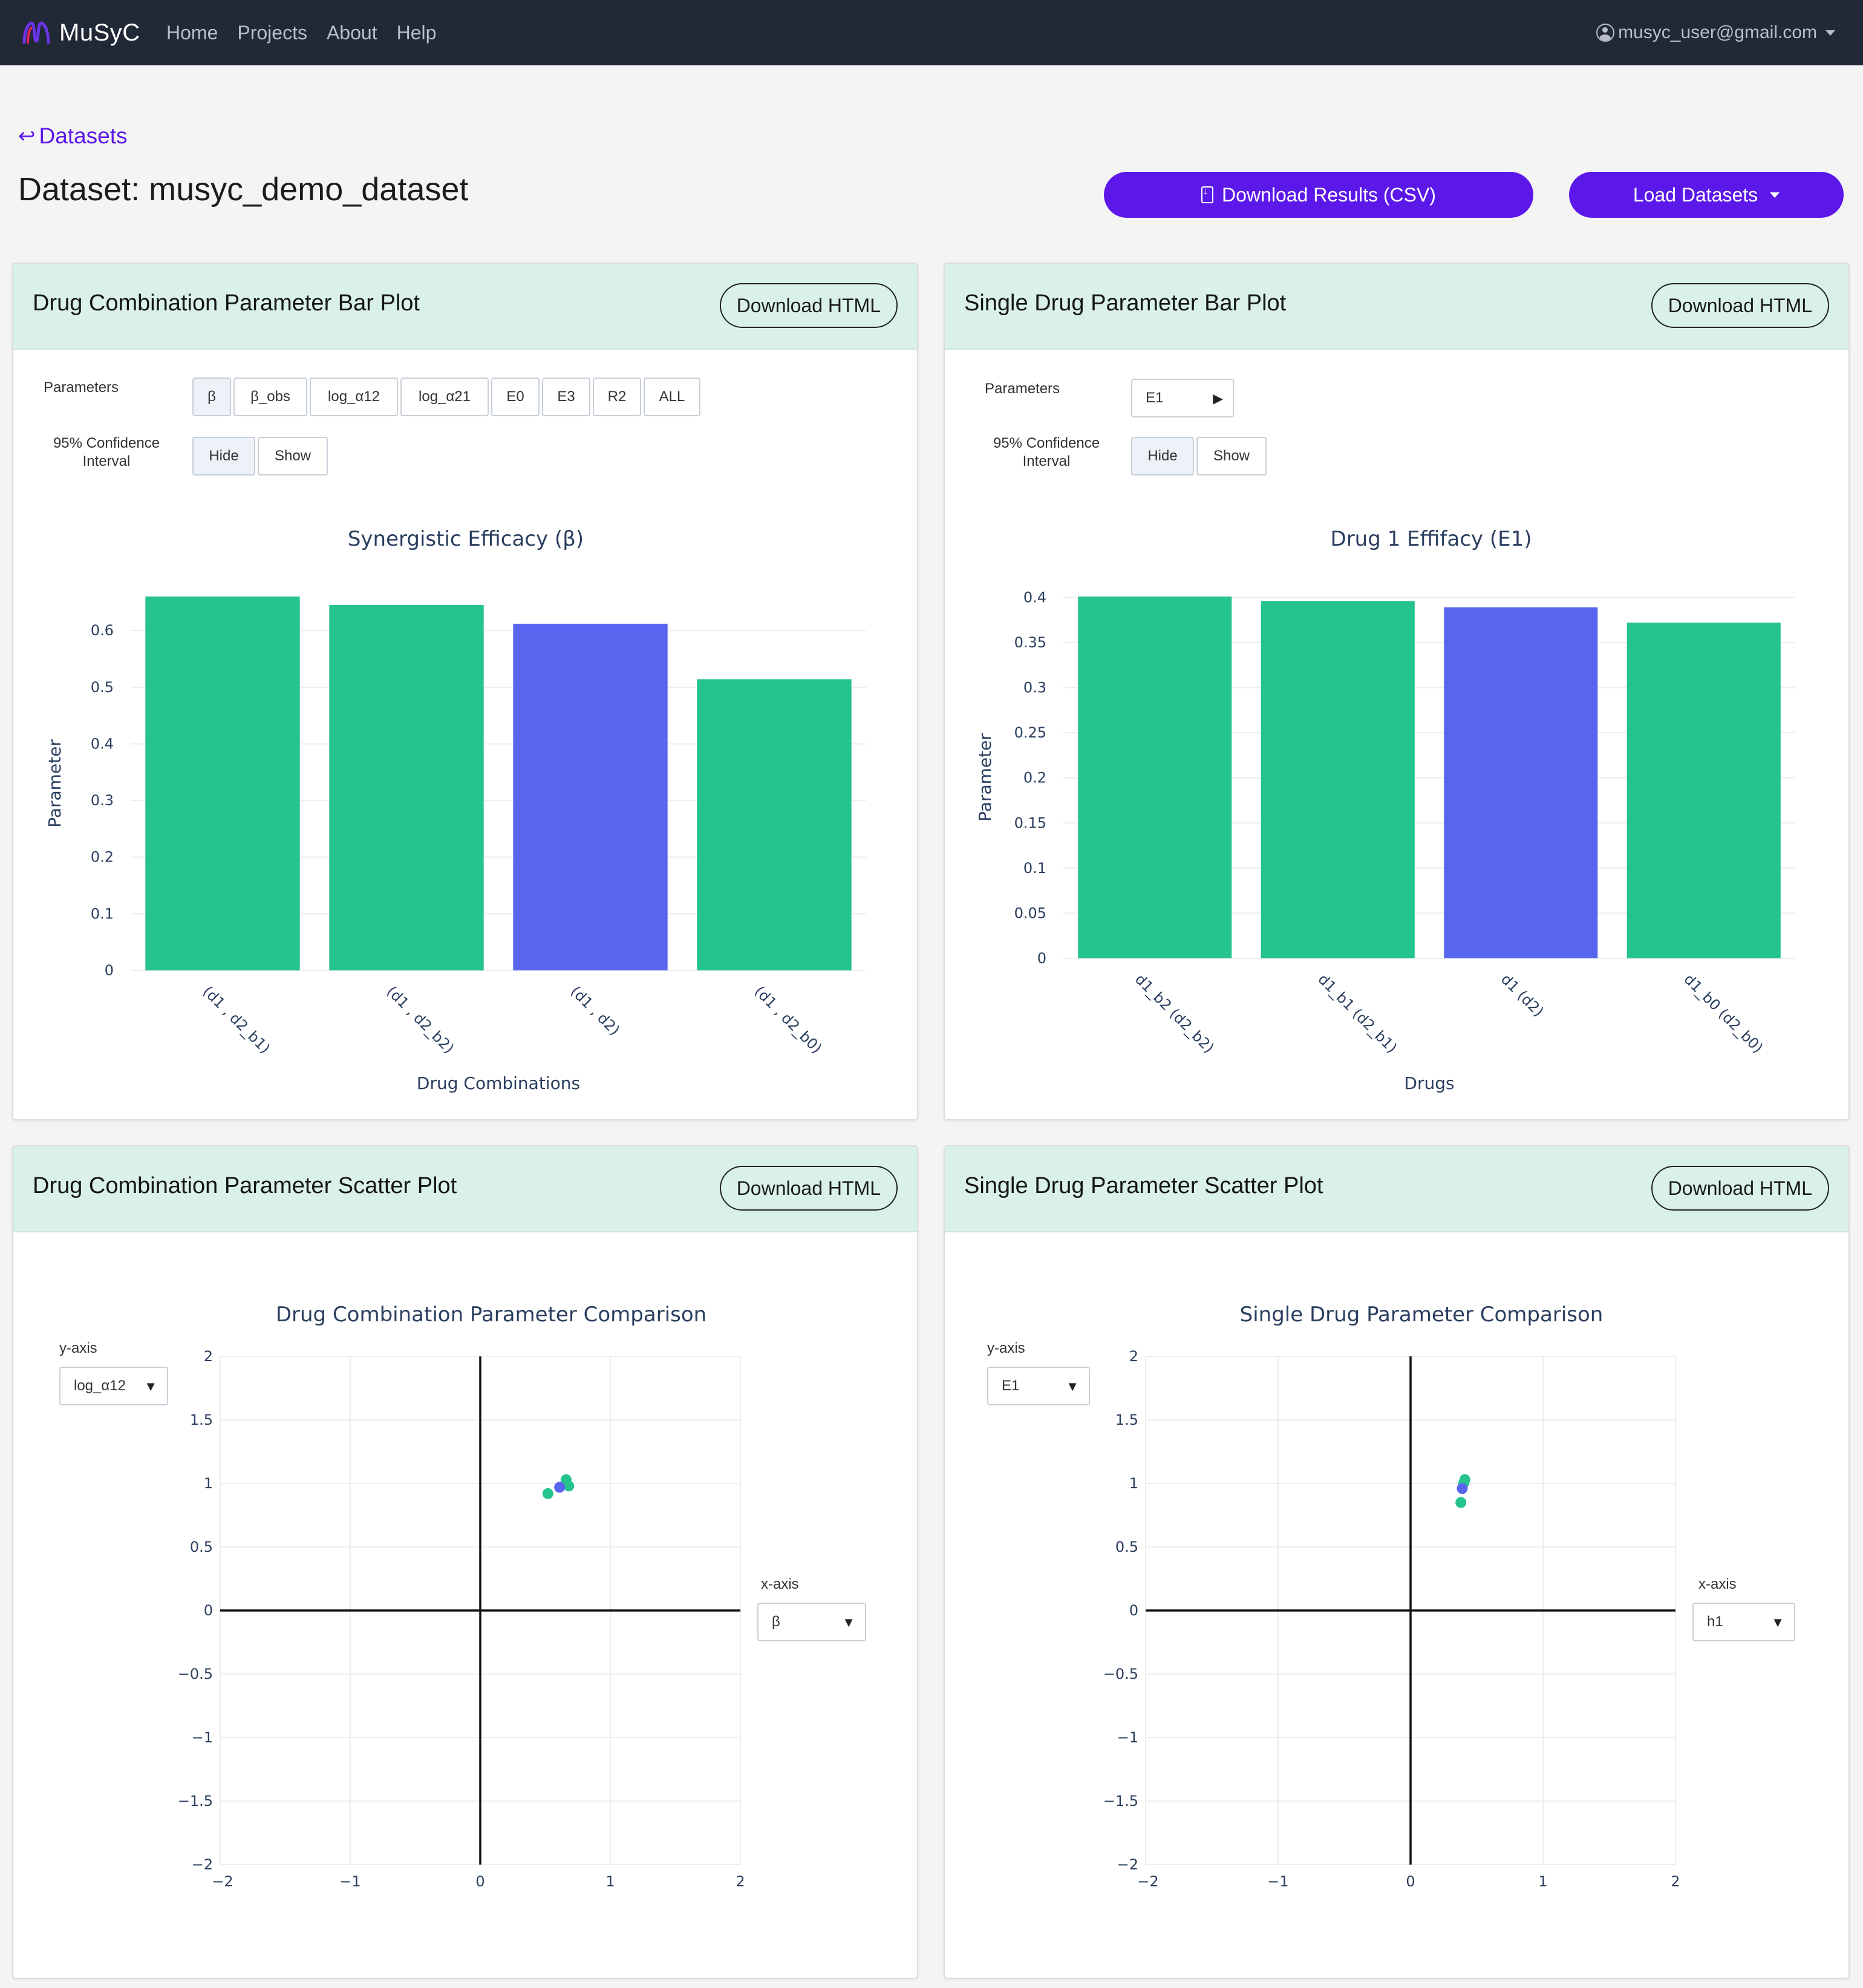 The height and width of the screenshot is (1988, 1863). What do you see at coordinates (1605, 33) in the screenshot?
I see `user-icon` at bounding box center [1605, 33].